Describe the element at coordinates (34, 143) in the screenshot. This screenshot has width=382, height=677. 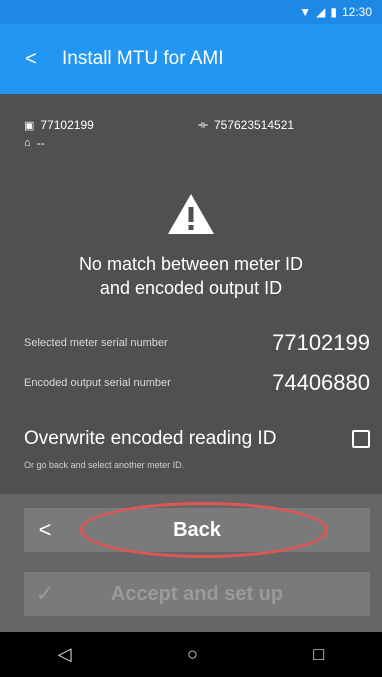
I see `address-row: ⌂ --` at that location.